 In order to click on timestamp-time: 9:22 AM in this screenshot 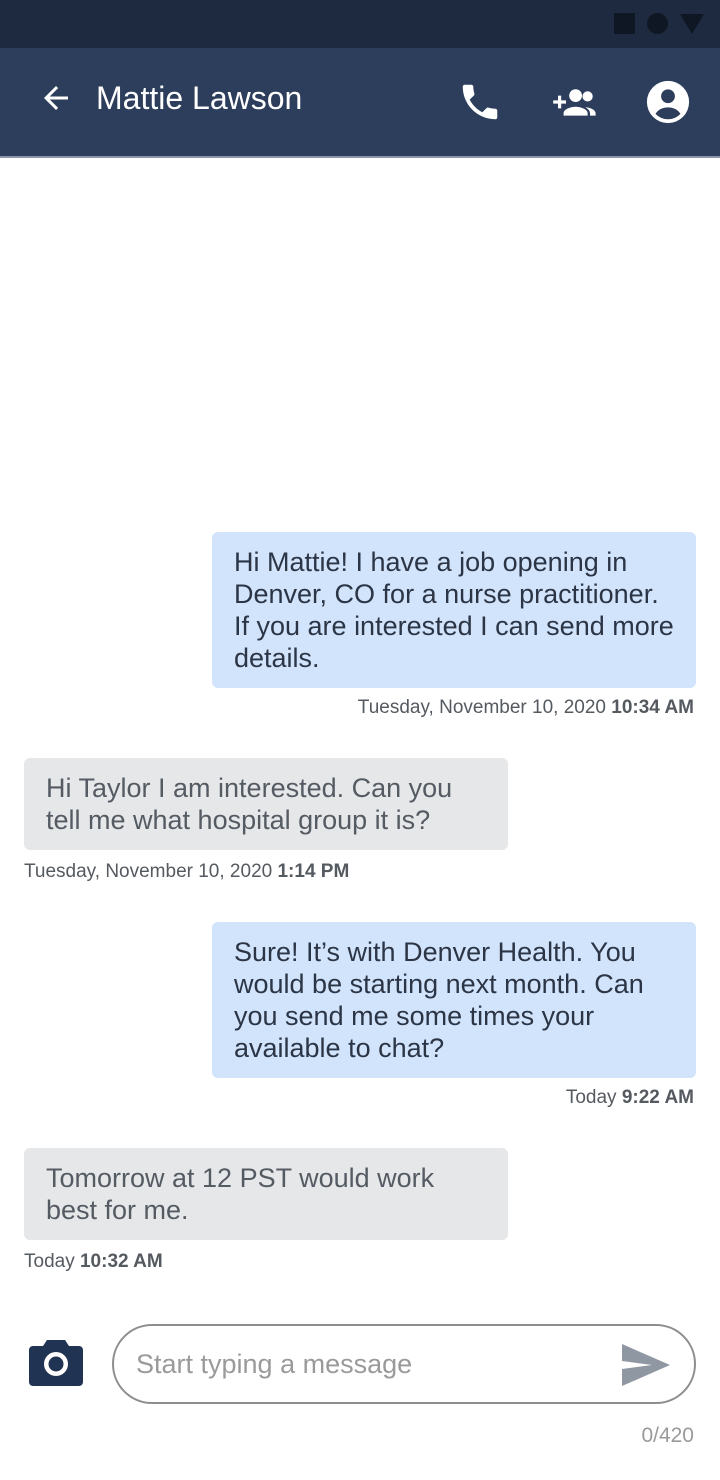, I will do `click(657, 1097)`.